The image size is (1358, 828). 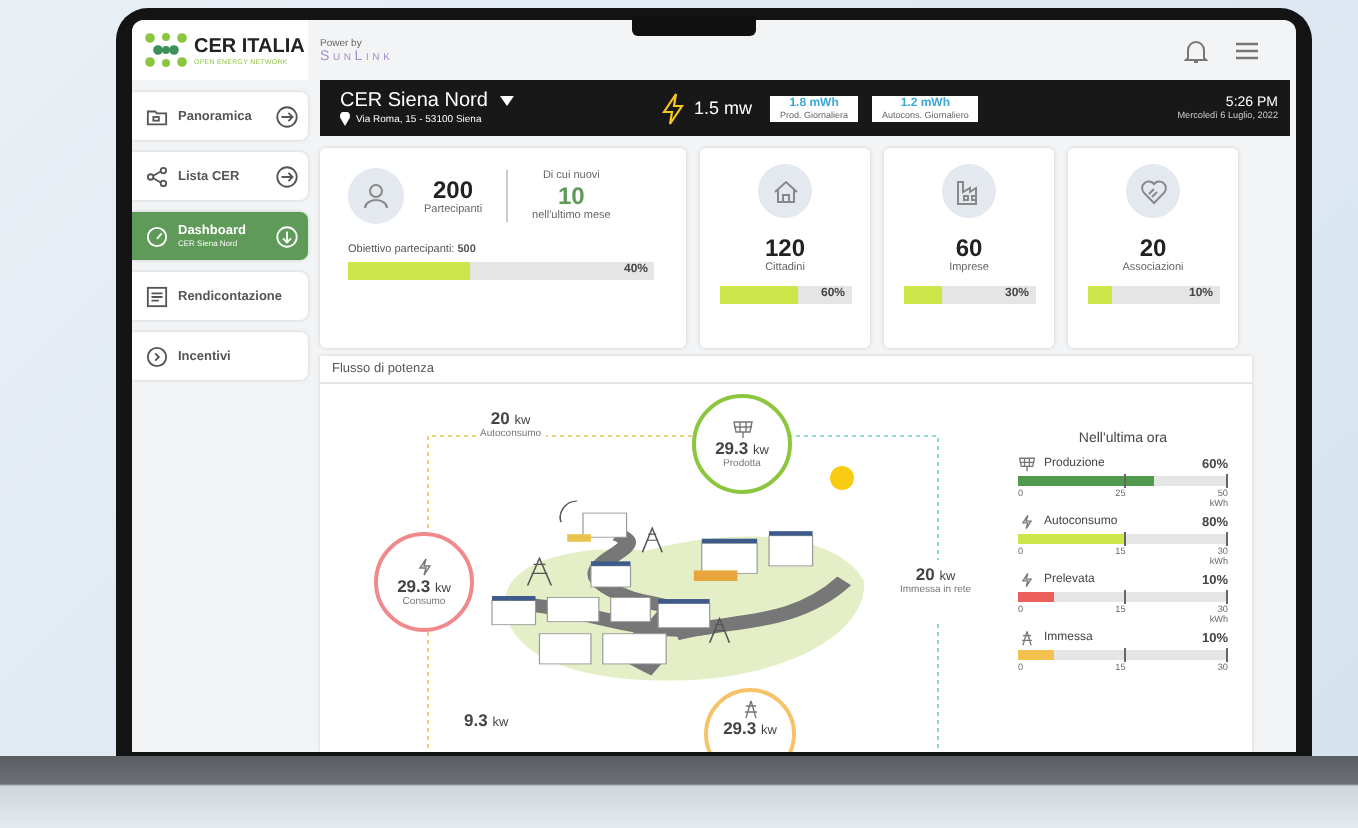 I want to click on logo-icon, so click(x=166, y=50).